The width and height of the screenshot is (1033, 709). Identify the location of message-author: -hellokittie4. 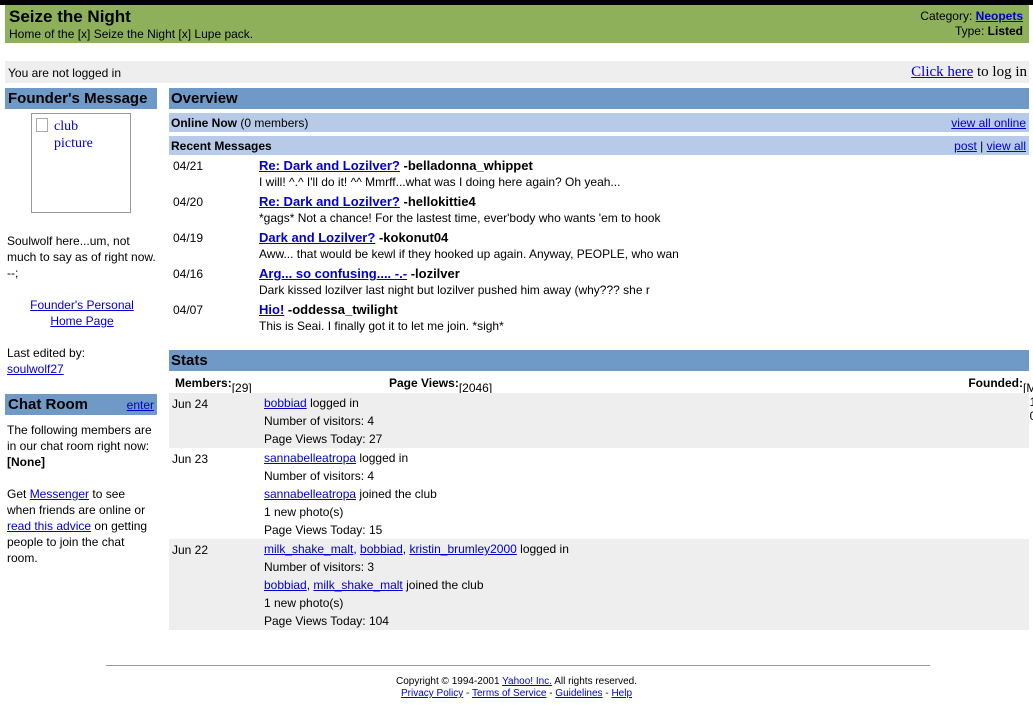
(439, 201).